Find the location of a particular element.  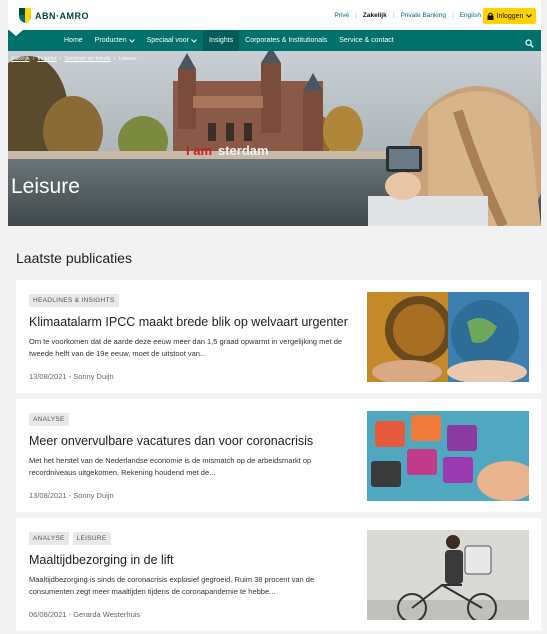

login-label: Inloggen is located at coordinates (510, 16).